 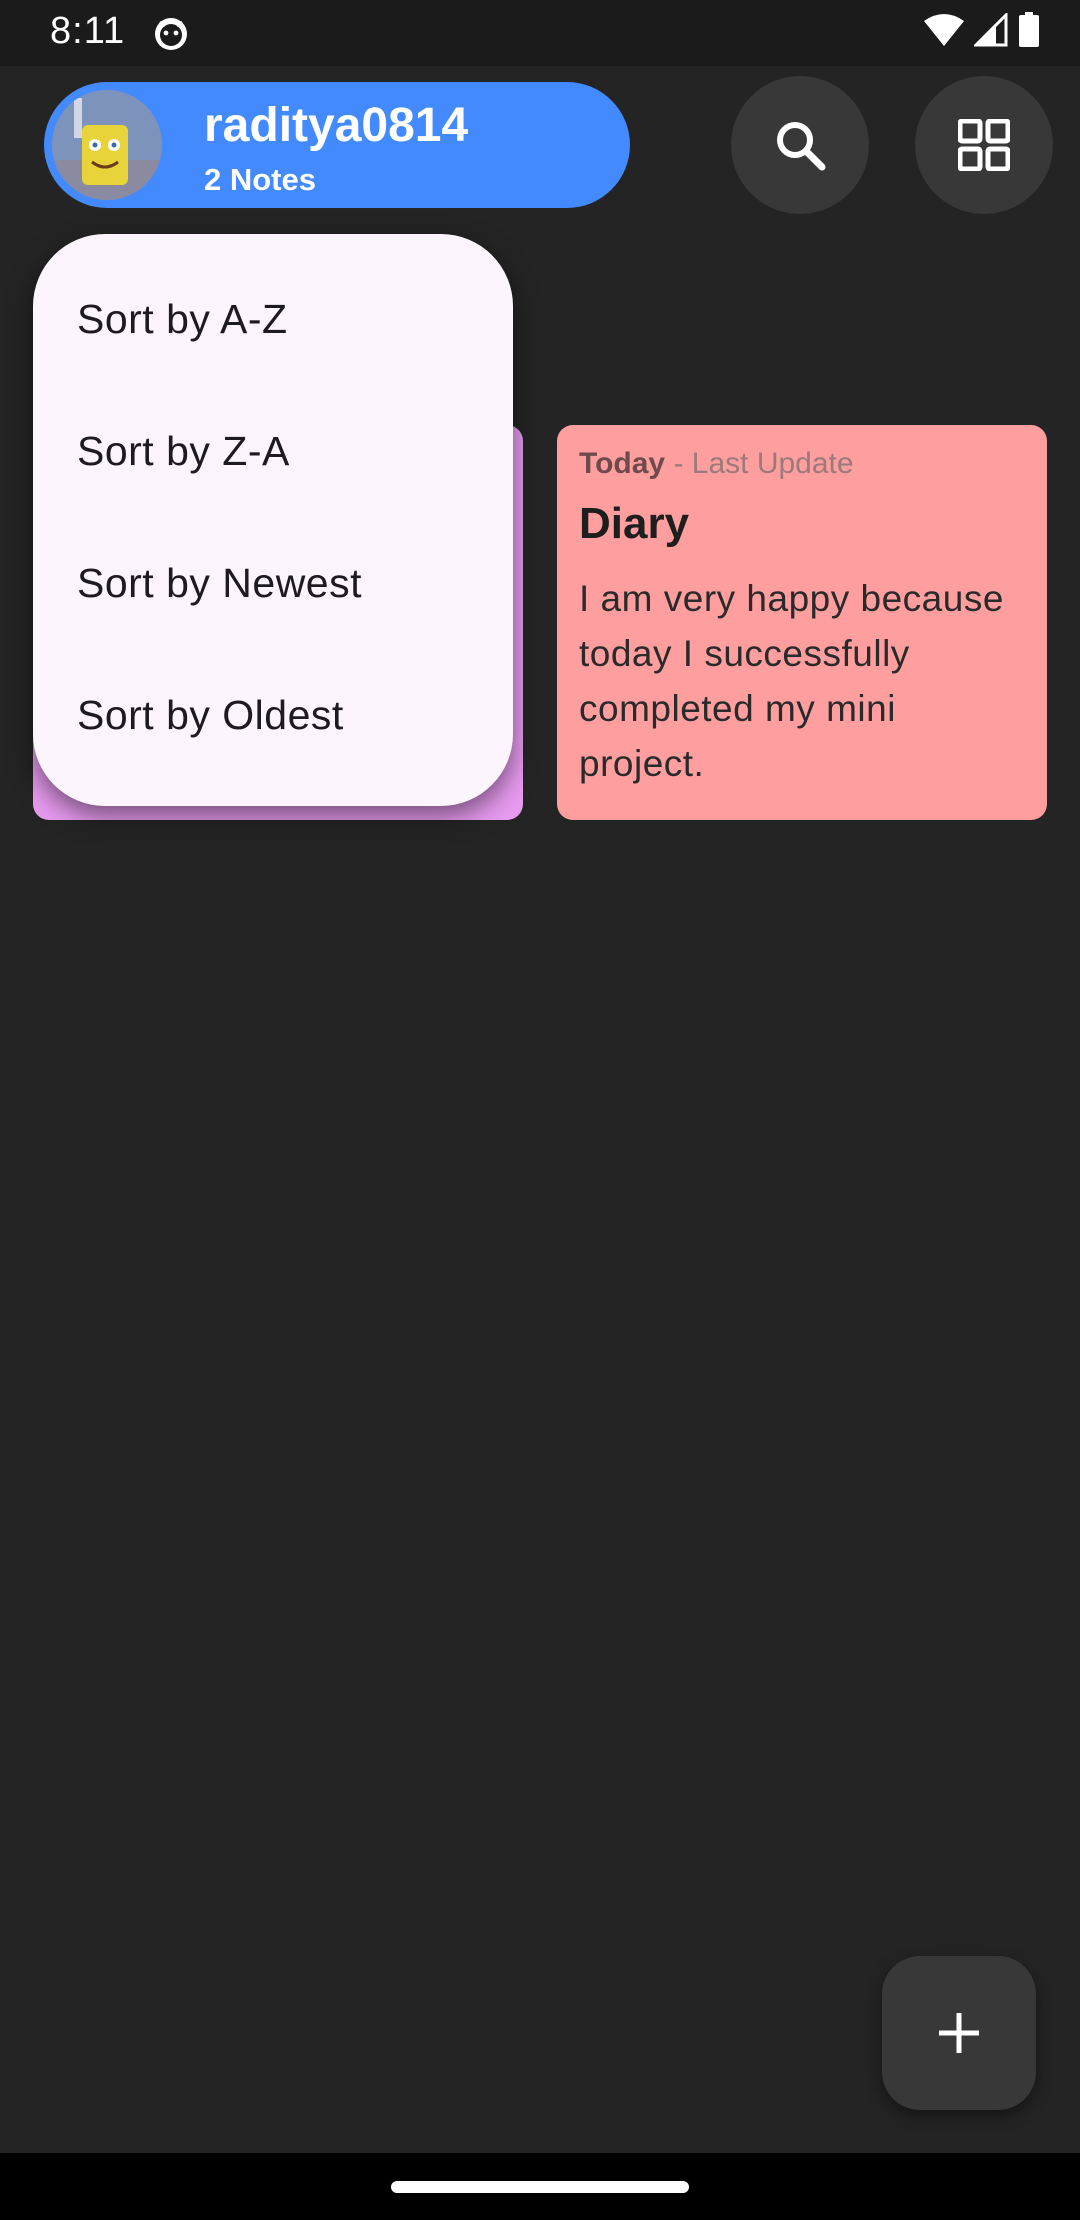 I want to click on plus-icon, so click(x=959, y=2033).